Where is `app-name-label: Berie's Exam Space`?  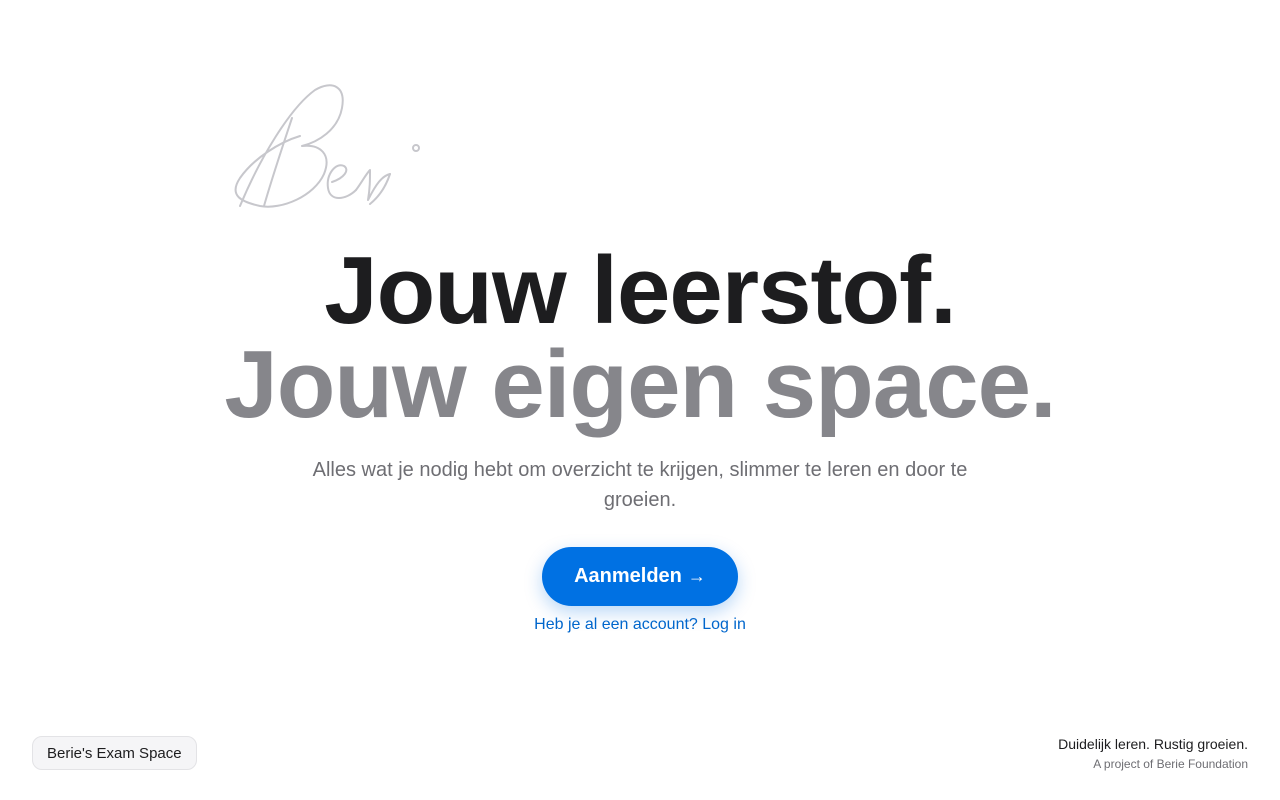
app-name-label: Berie's Exam Space is located at coordinates (114, 753).